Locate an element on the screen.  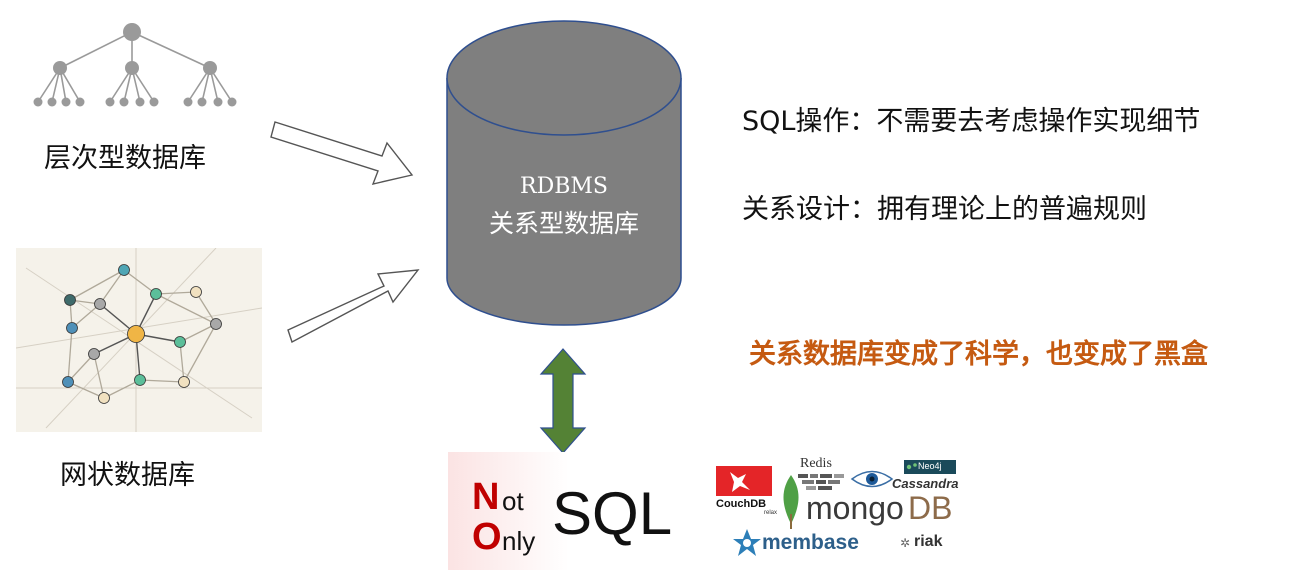
cassandra-label: Cassandra is located at coordinates (925, 483).